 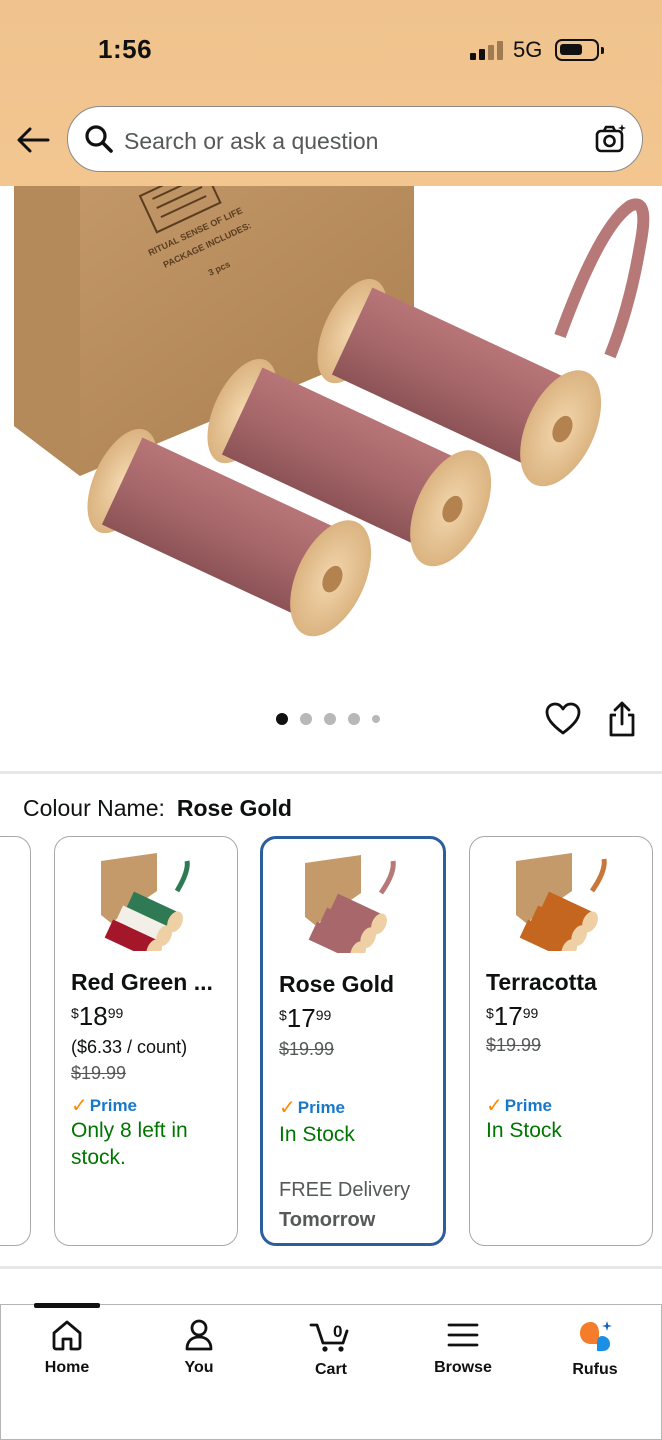 I want to click on colour-name-row: Colour Name: Rose Gold, so click(x=157, y=808).